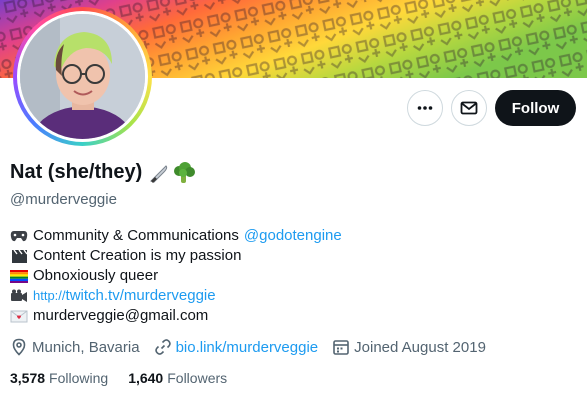 This screenshot has width=587, height=400. What do you see at coordinates (79, 378) in the screenshot?
I see `following-label: Following` at bounding box center [79, 378].